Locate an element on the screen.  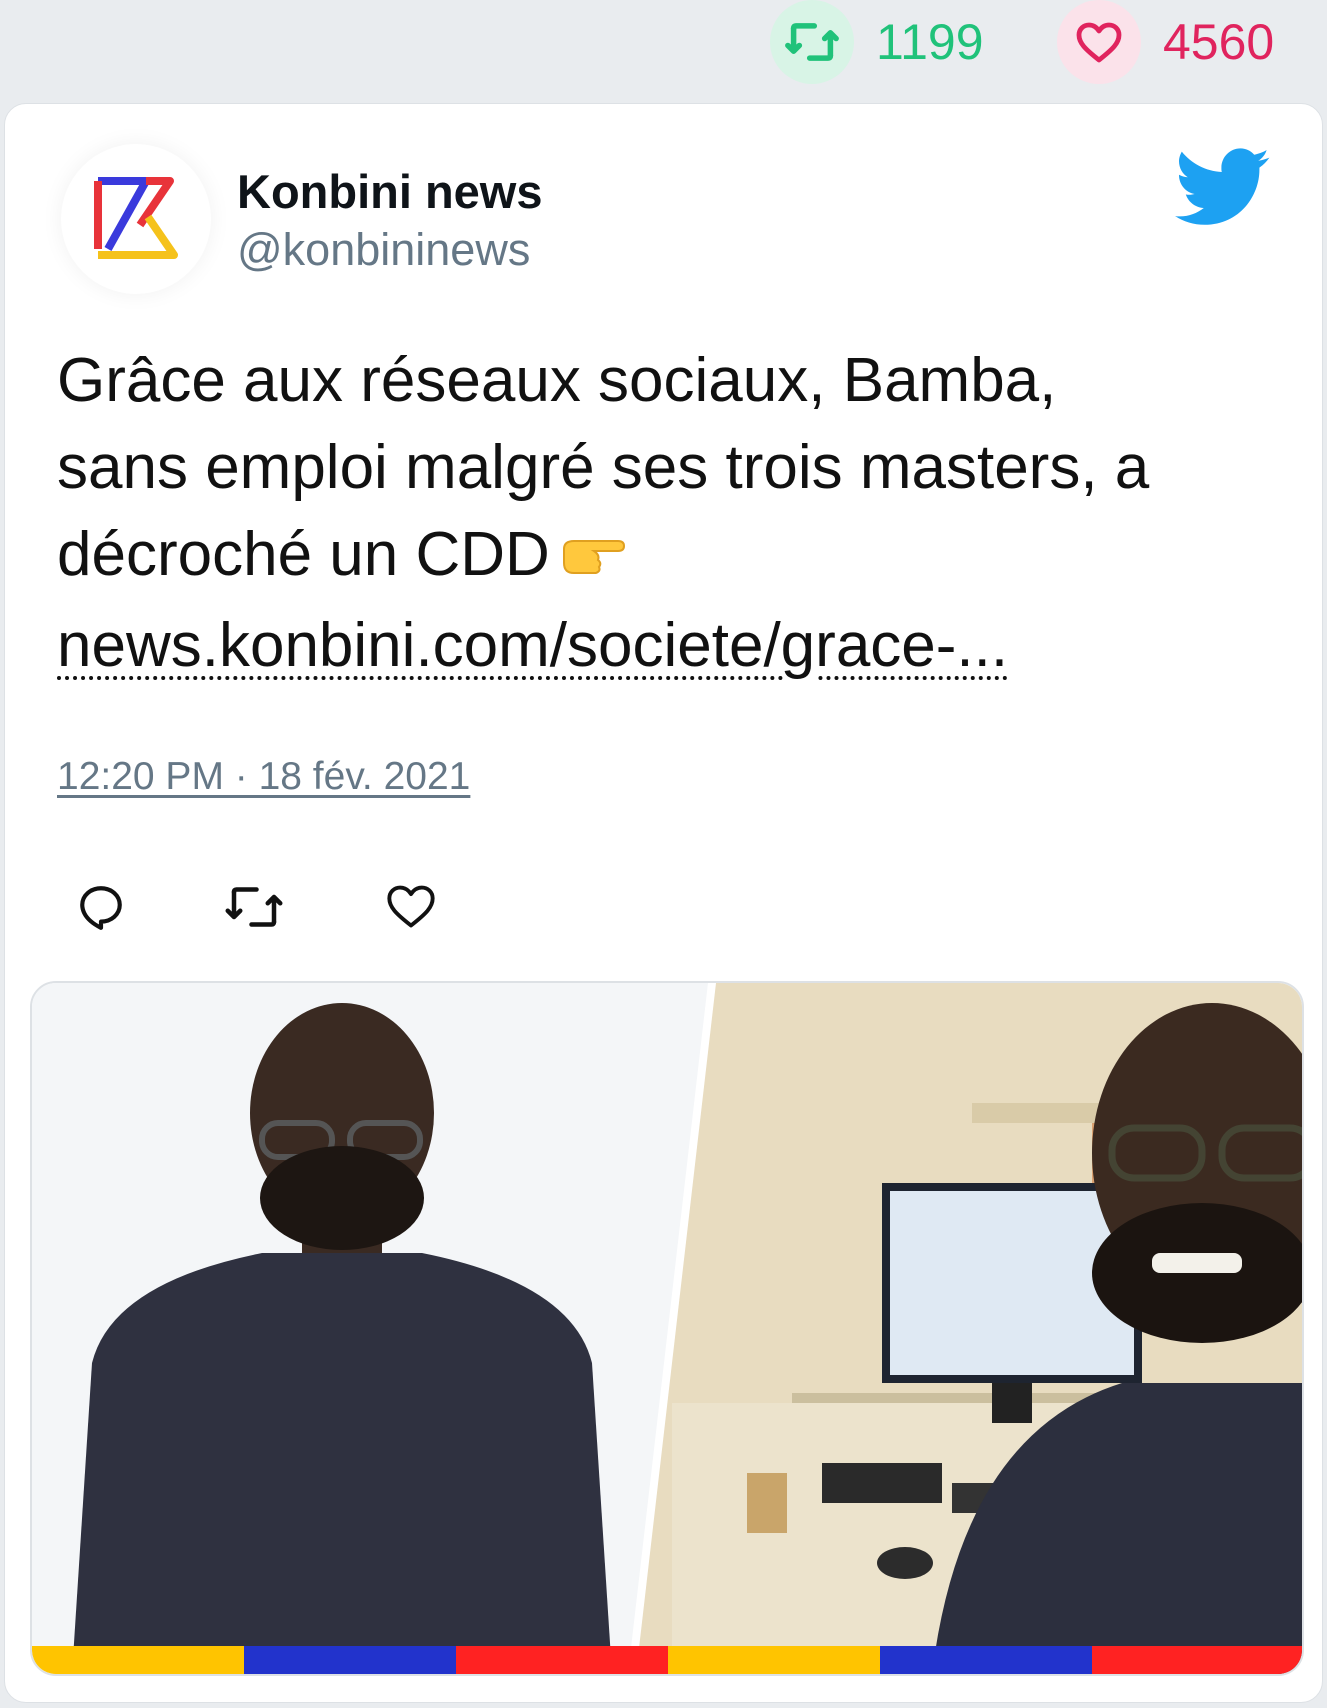
tweet-text-line: décroché un CDD is located at coordinates (672, 556).